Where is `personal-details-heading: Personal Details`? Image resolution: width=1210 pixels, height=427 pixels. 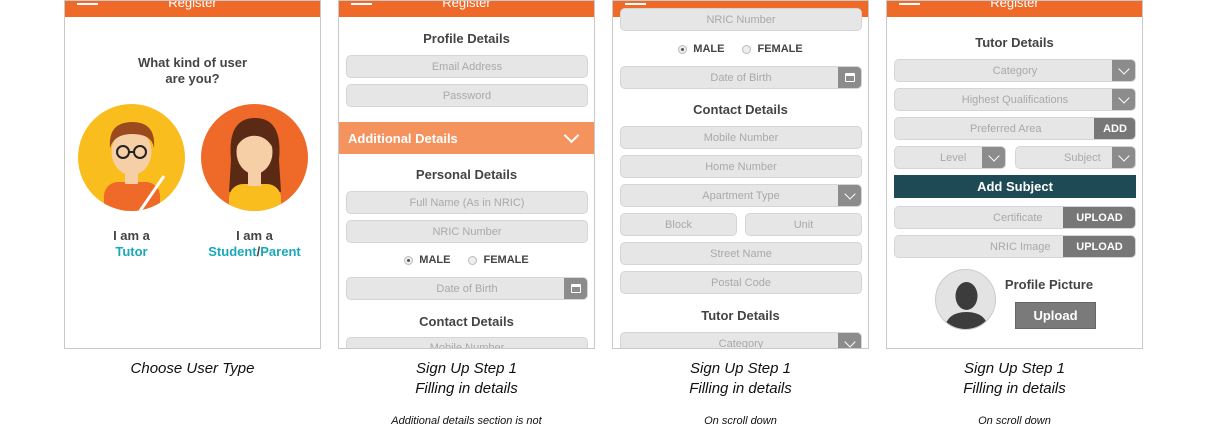
personal-details-heading: Personal Details is located at coordinates (466, 174).